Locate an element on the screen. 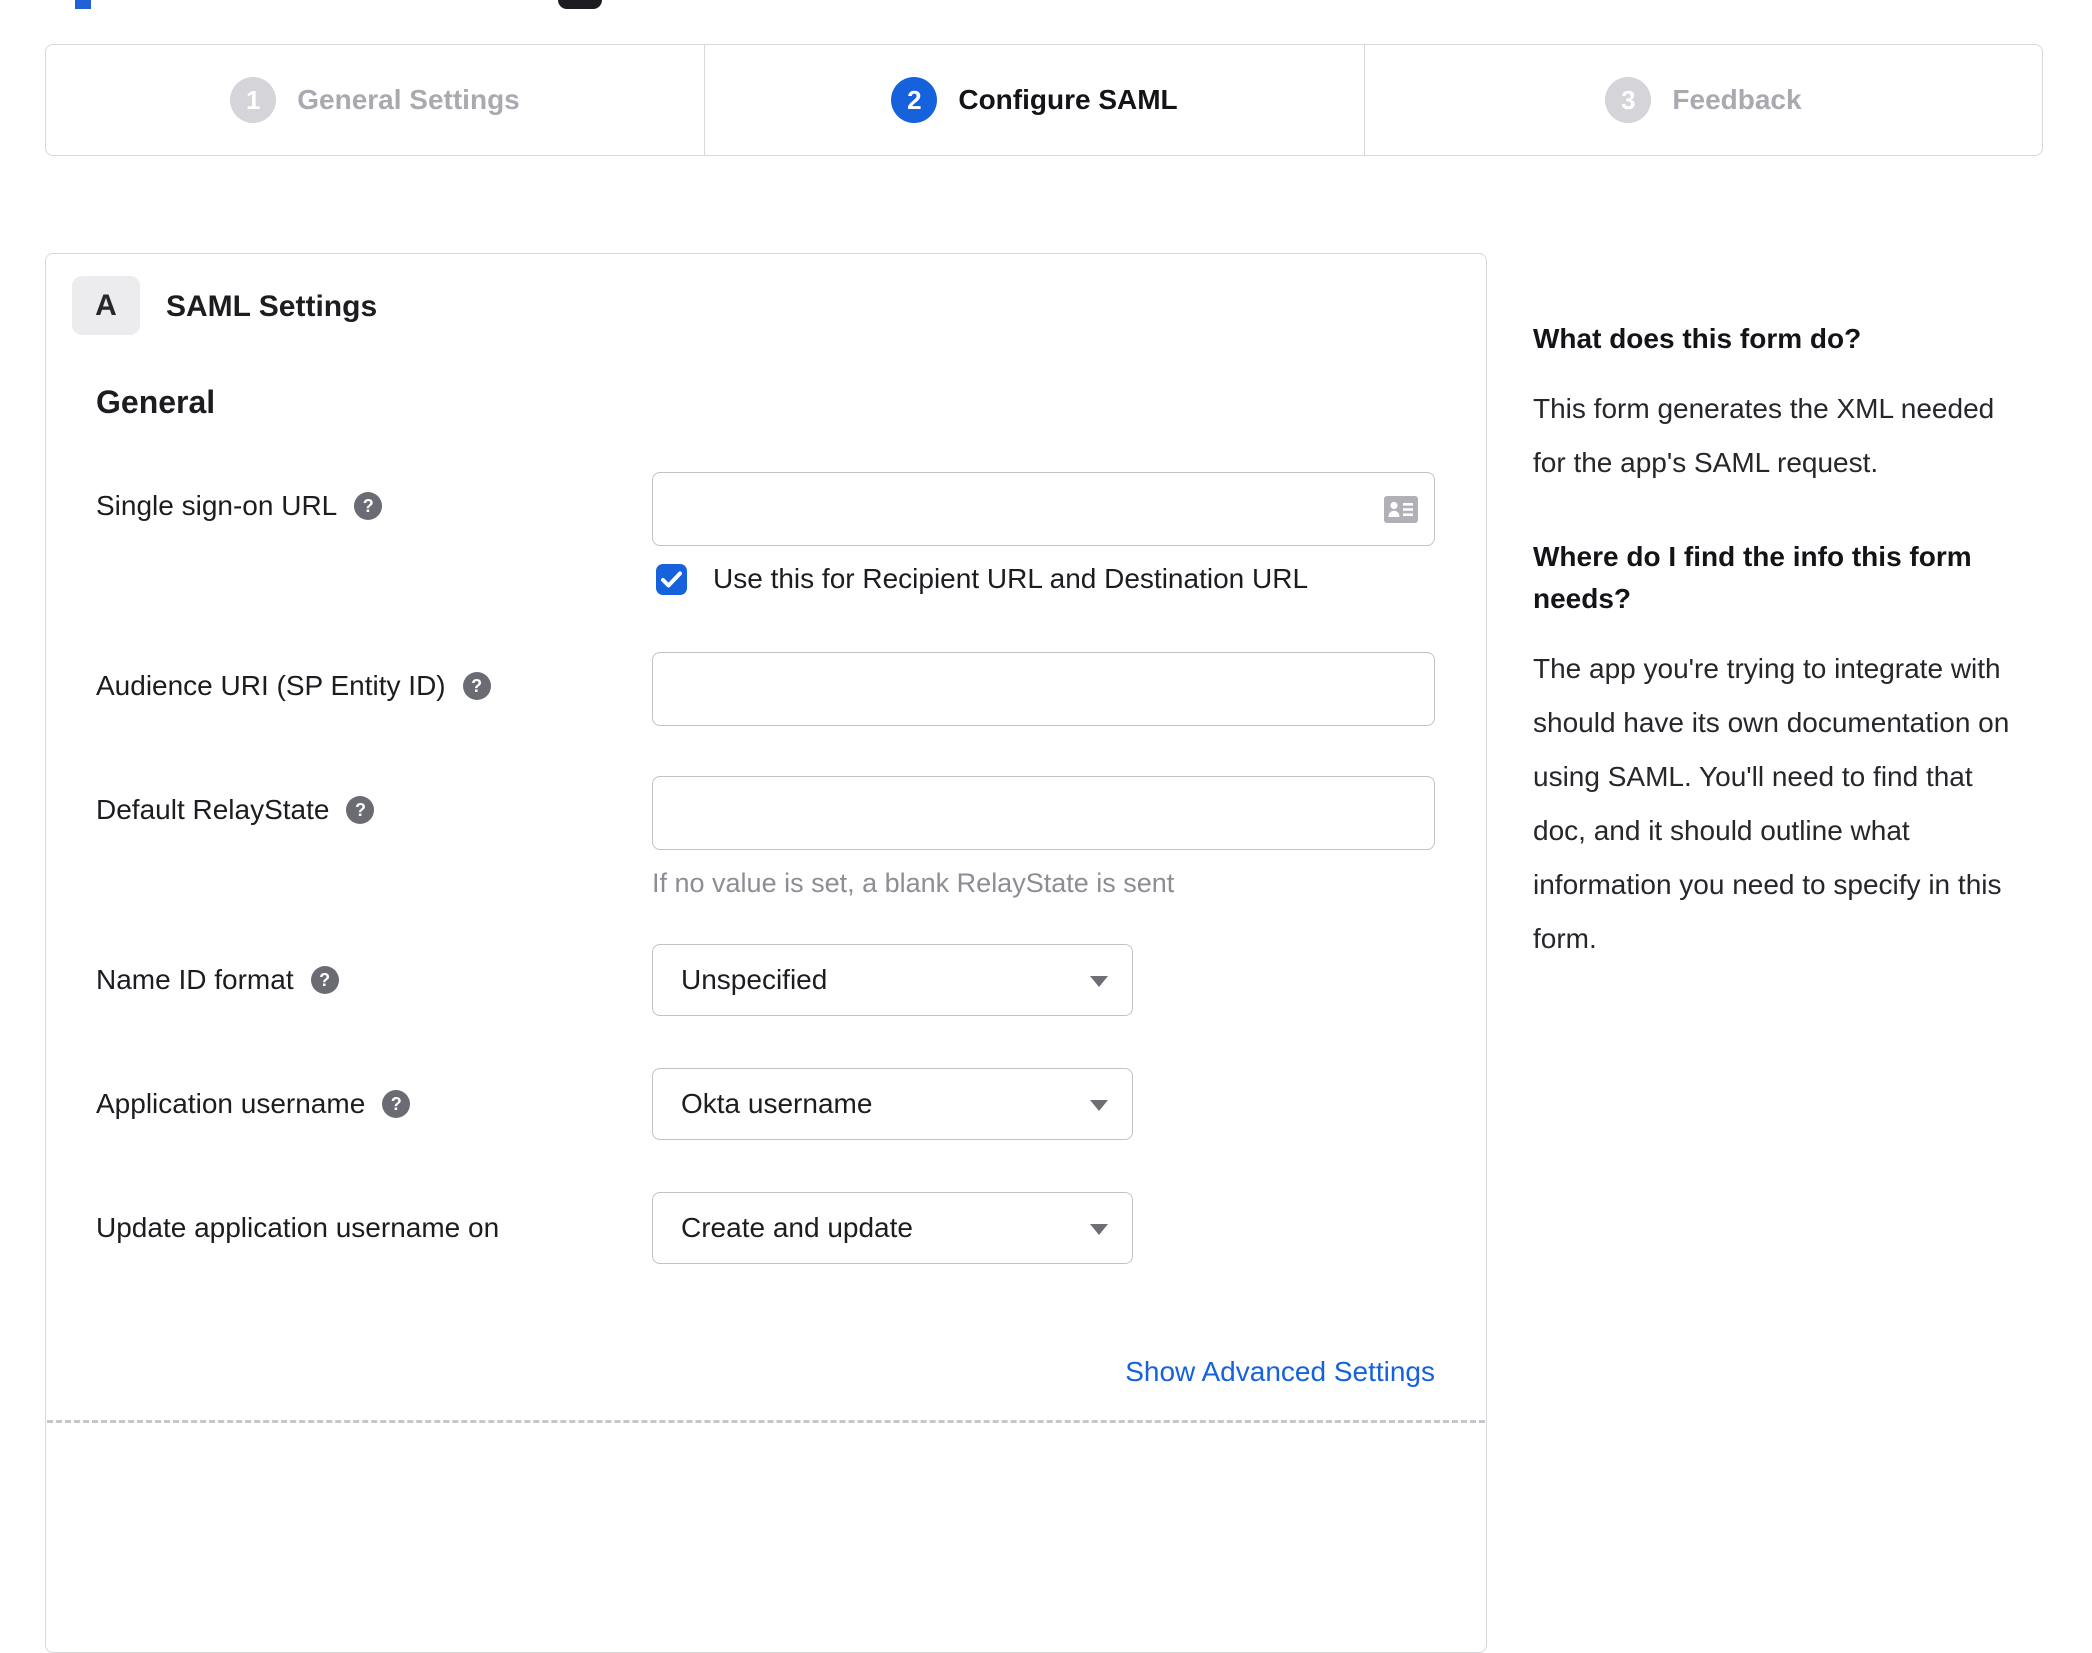 The height and width of the screenshot is (1653, 2092). field-label-update-username-on: Update application username on is located at coordinates (297, 1228).